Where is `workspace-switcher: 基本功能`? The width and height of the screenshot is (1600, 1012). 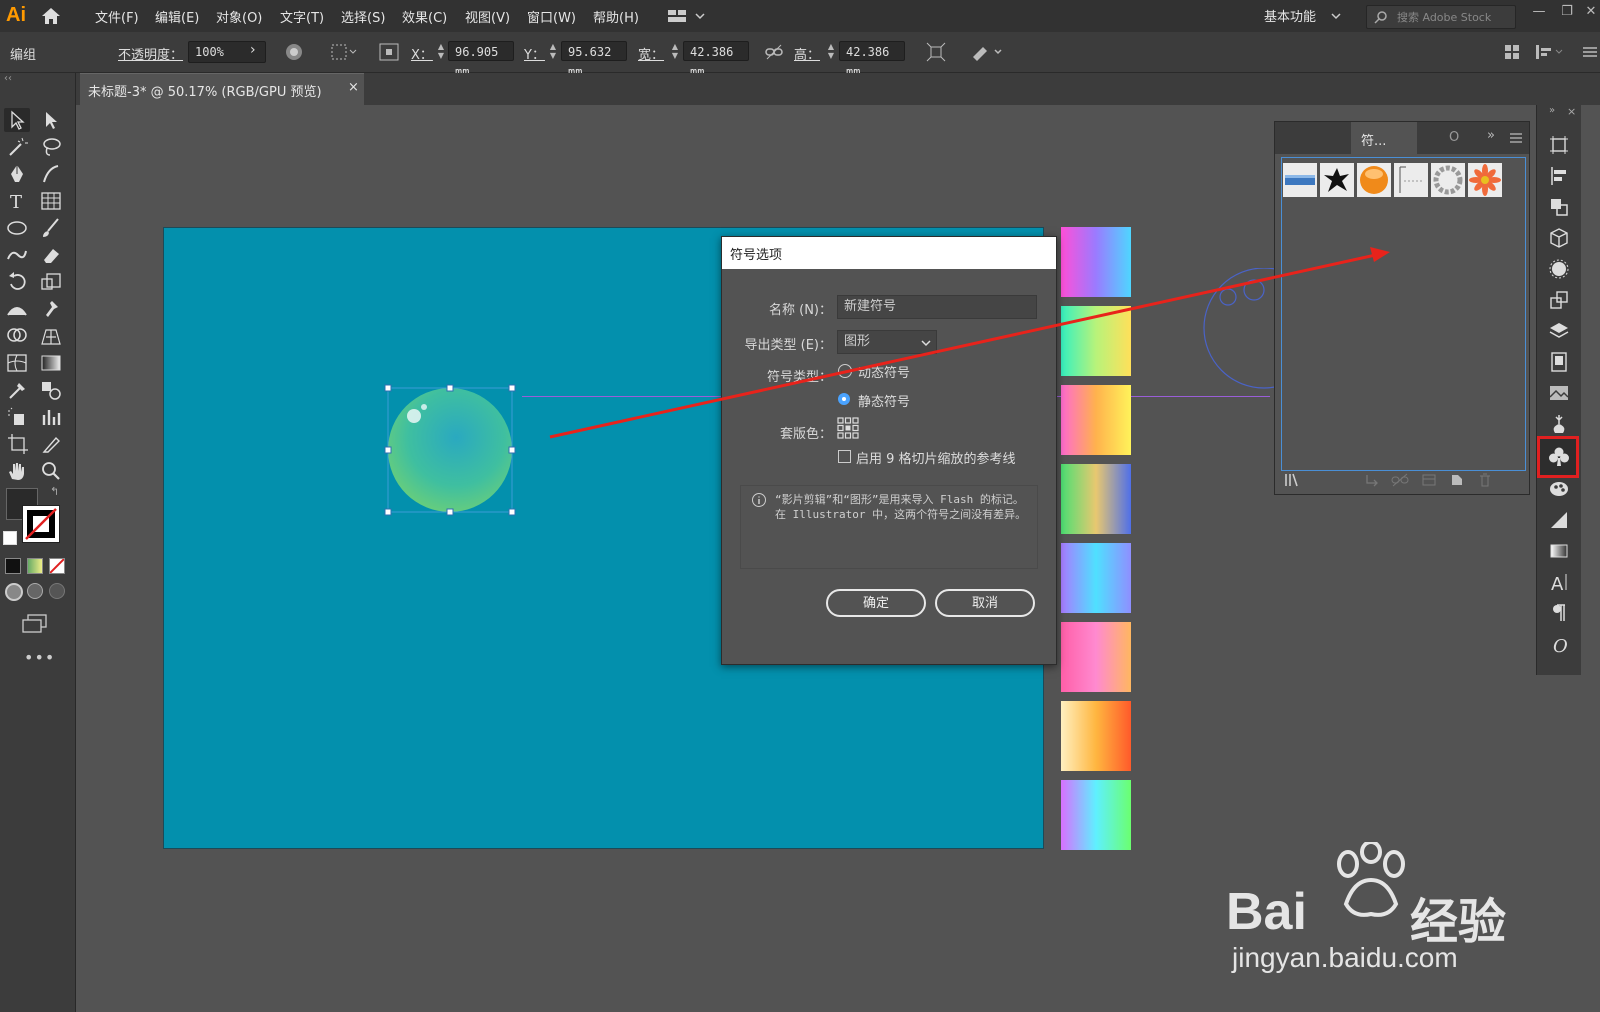 workspace-switcher: 基本功能 is located at coordinates (1290, 15).